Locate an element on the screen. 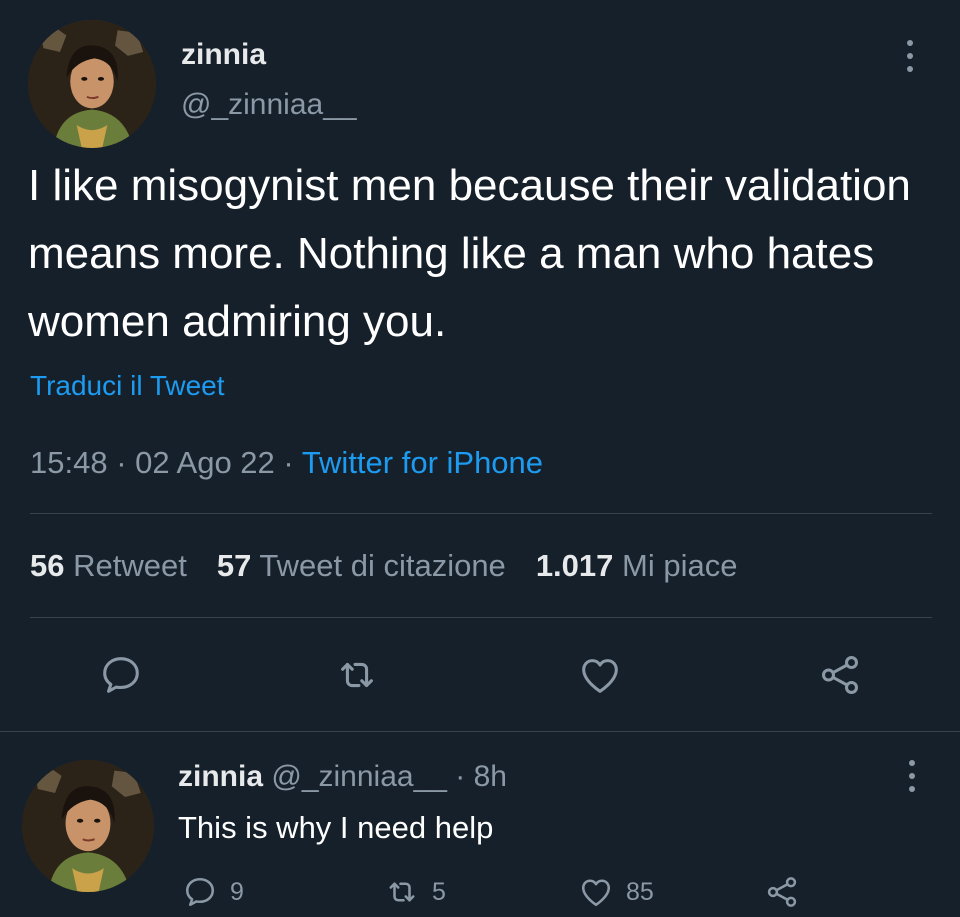 The height and width of the screenshot is (917, 960). like-count: 85 is located at coordinates (640, 891).